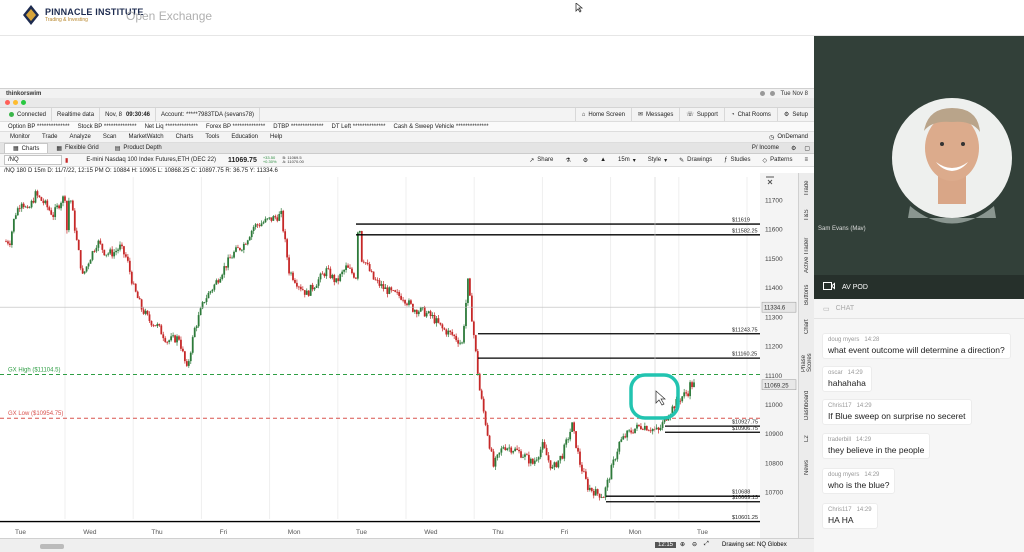  What do you see at coordinates (773, 376) in the screenshot?
I see `y-tick-label: 11100` at bounding box center [773, 376].